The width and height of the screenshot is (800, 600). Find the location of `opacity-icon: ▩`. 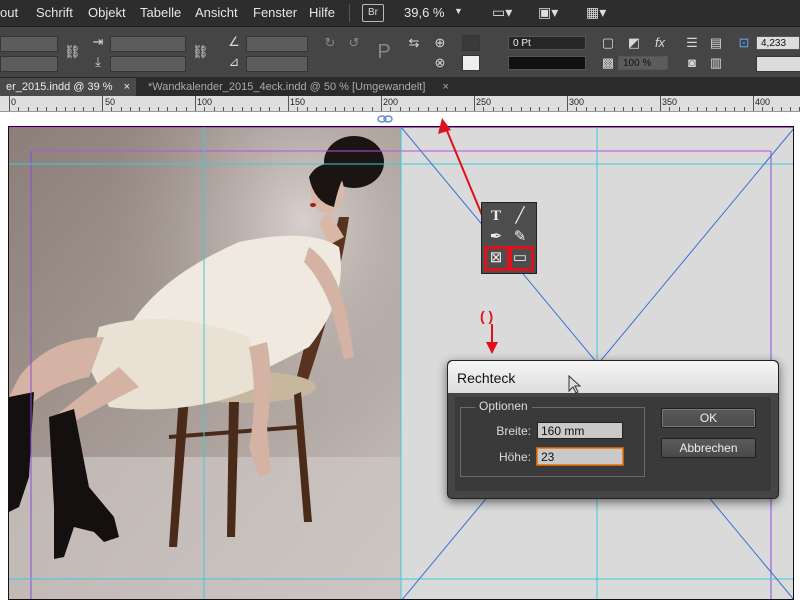

opacity-icon: ▩ is located at coordinates (608, 62).